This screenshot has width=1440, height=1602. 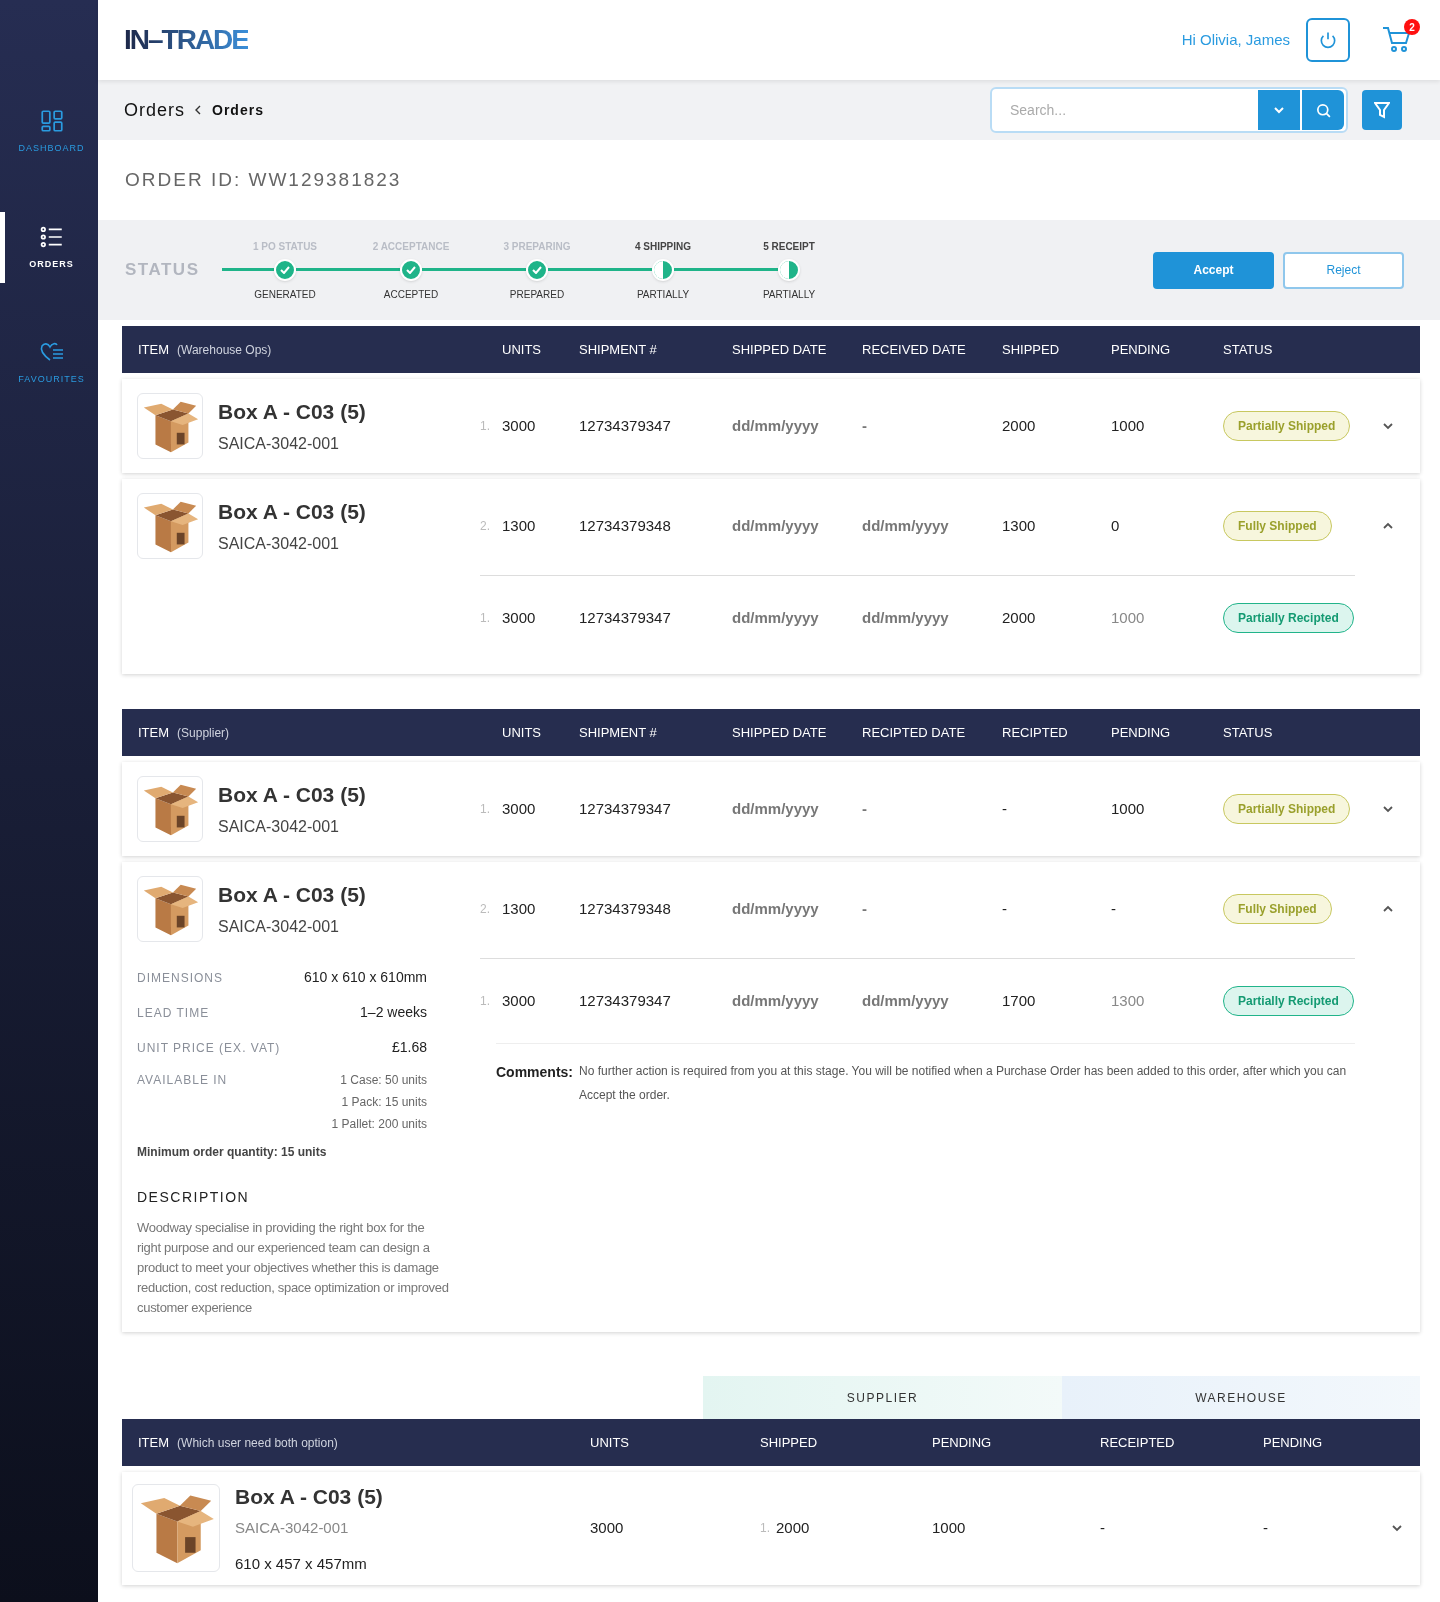 I want to click on search-icon, so click(x=1323, y=110).